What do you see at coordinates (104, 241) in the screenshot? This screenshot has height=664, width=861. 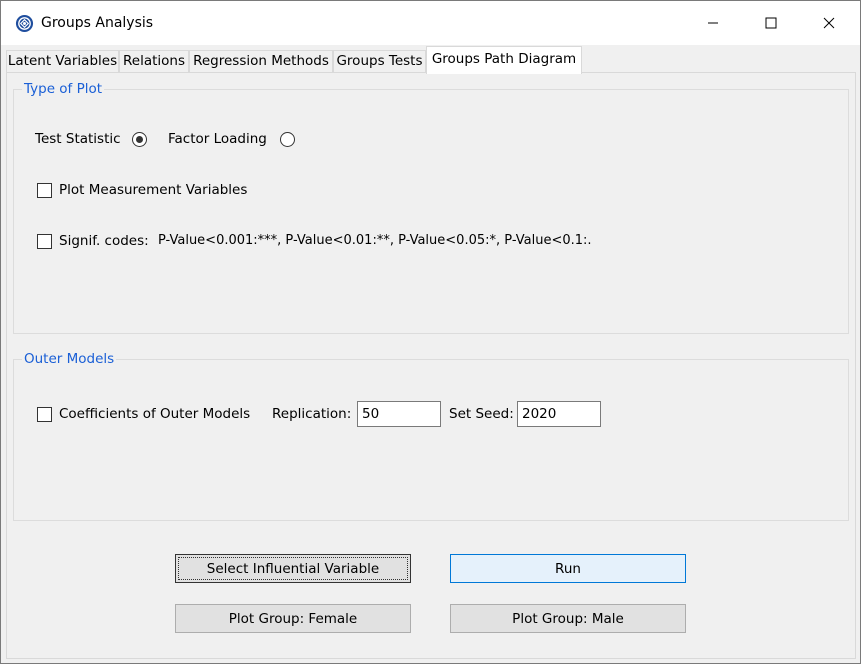 I see `signif-codes-label: Signif. codes:` at bounding box center [104, 241].